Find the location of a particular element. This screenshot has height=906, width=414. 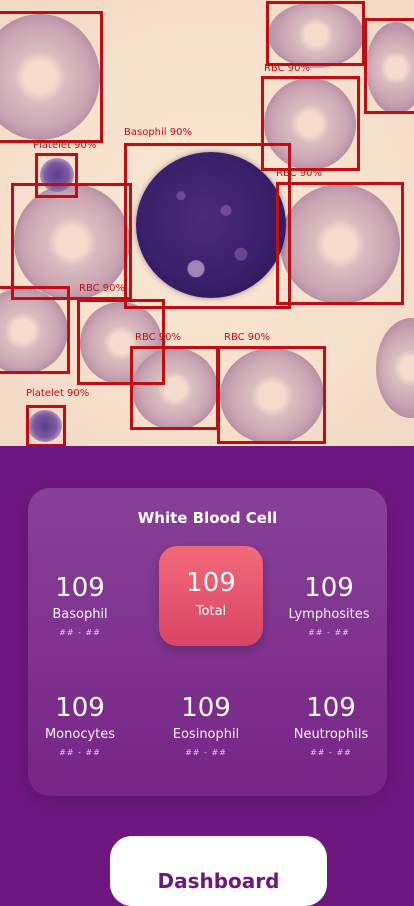

stat-lymphosites: 109 Lymphosites ## - ## is located at coordinates (329, 606).